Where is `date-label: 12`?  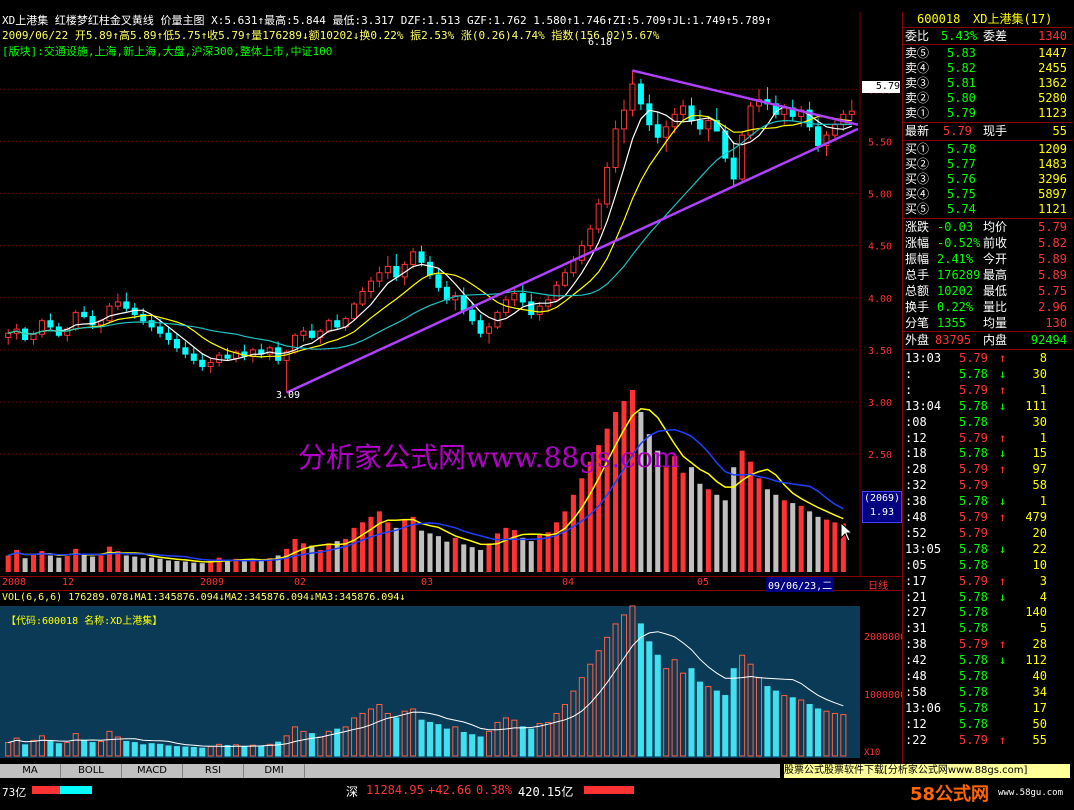
date-label: 12 is located at coordinates (68, 582).